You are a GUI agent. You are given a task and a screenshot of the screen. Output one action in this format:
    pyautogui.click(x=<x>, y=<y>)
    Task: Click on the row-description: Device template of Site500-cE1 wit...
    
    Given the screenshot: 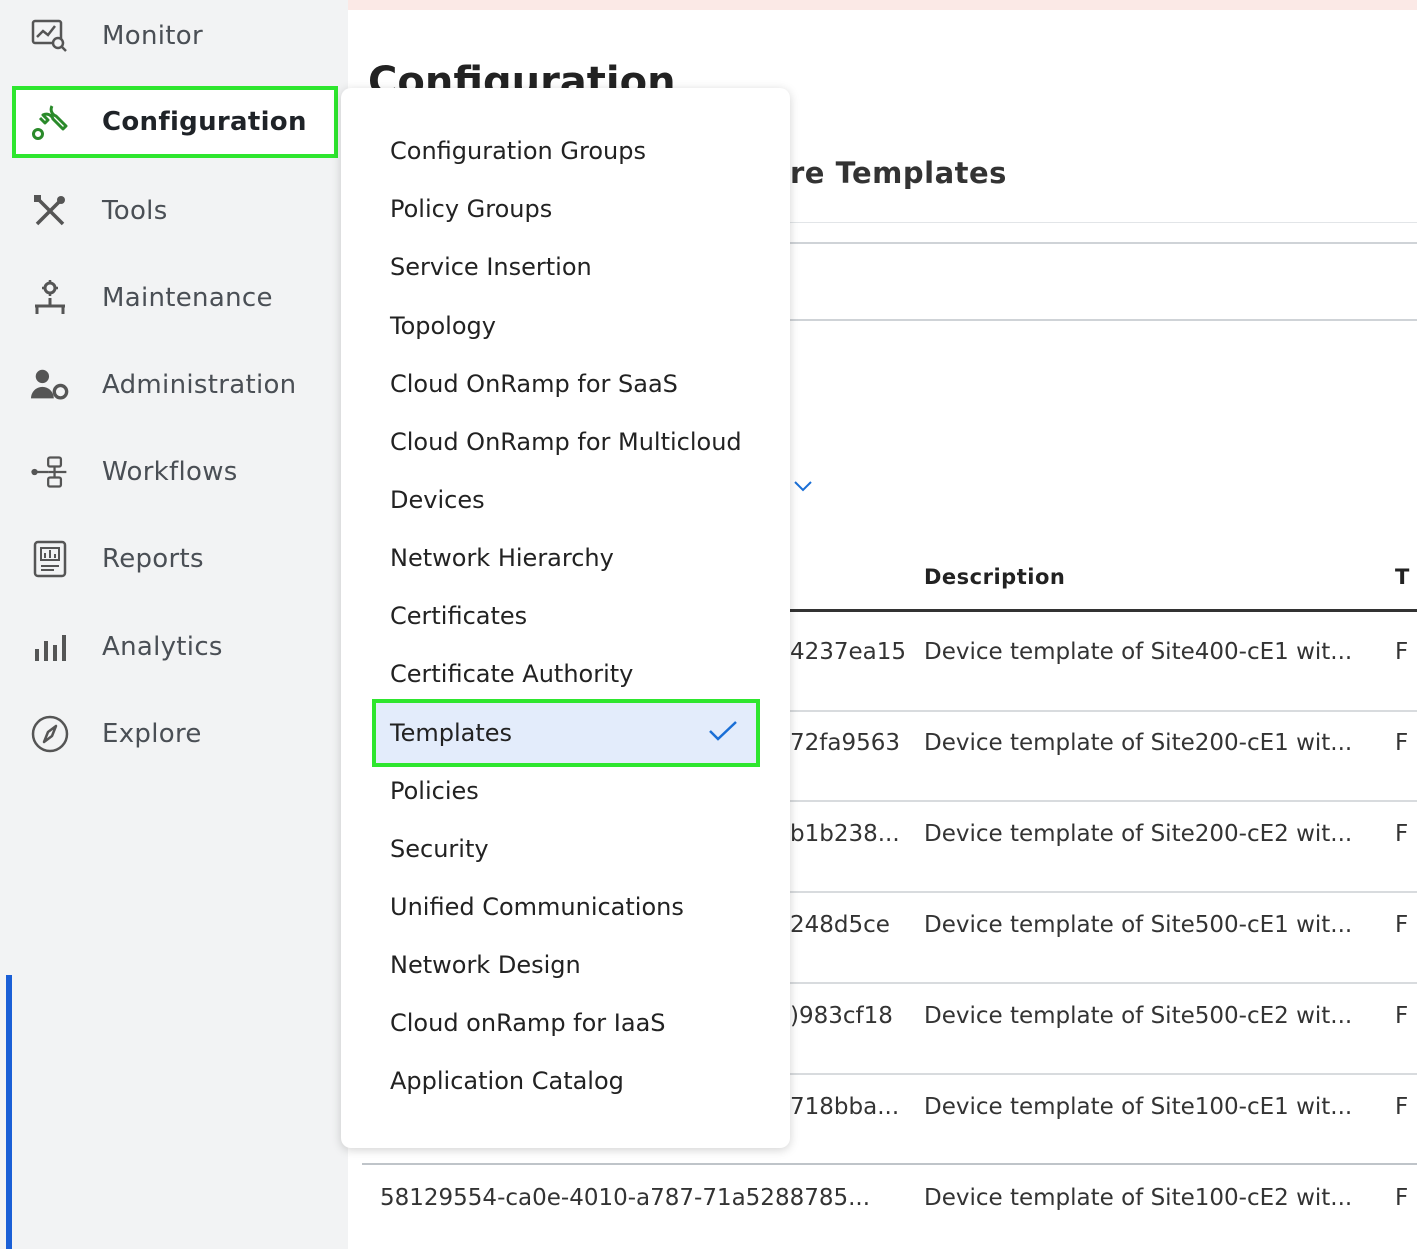 What is the action you would take?
    pyautogui.click(x=1138, y=925)
    